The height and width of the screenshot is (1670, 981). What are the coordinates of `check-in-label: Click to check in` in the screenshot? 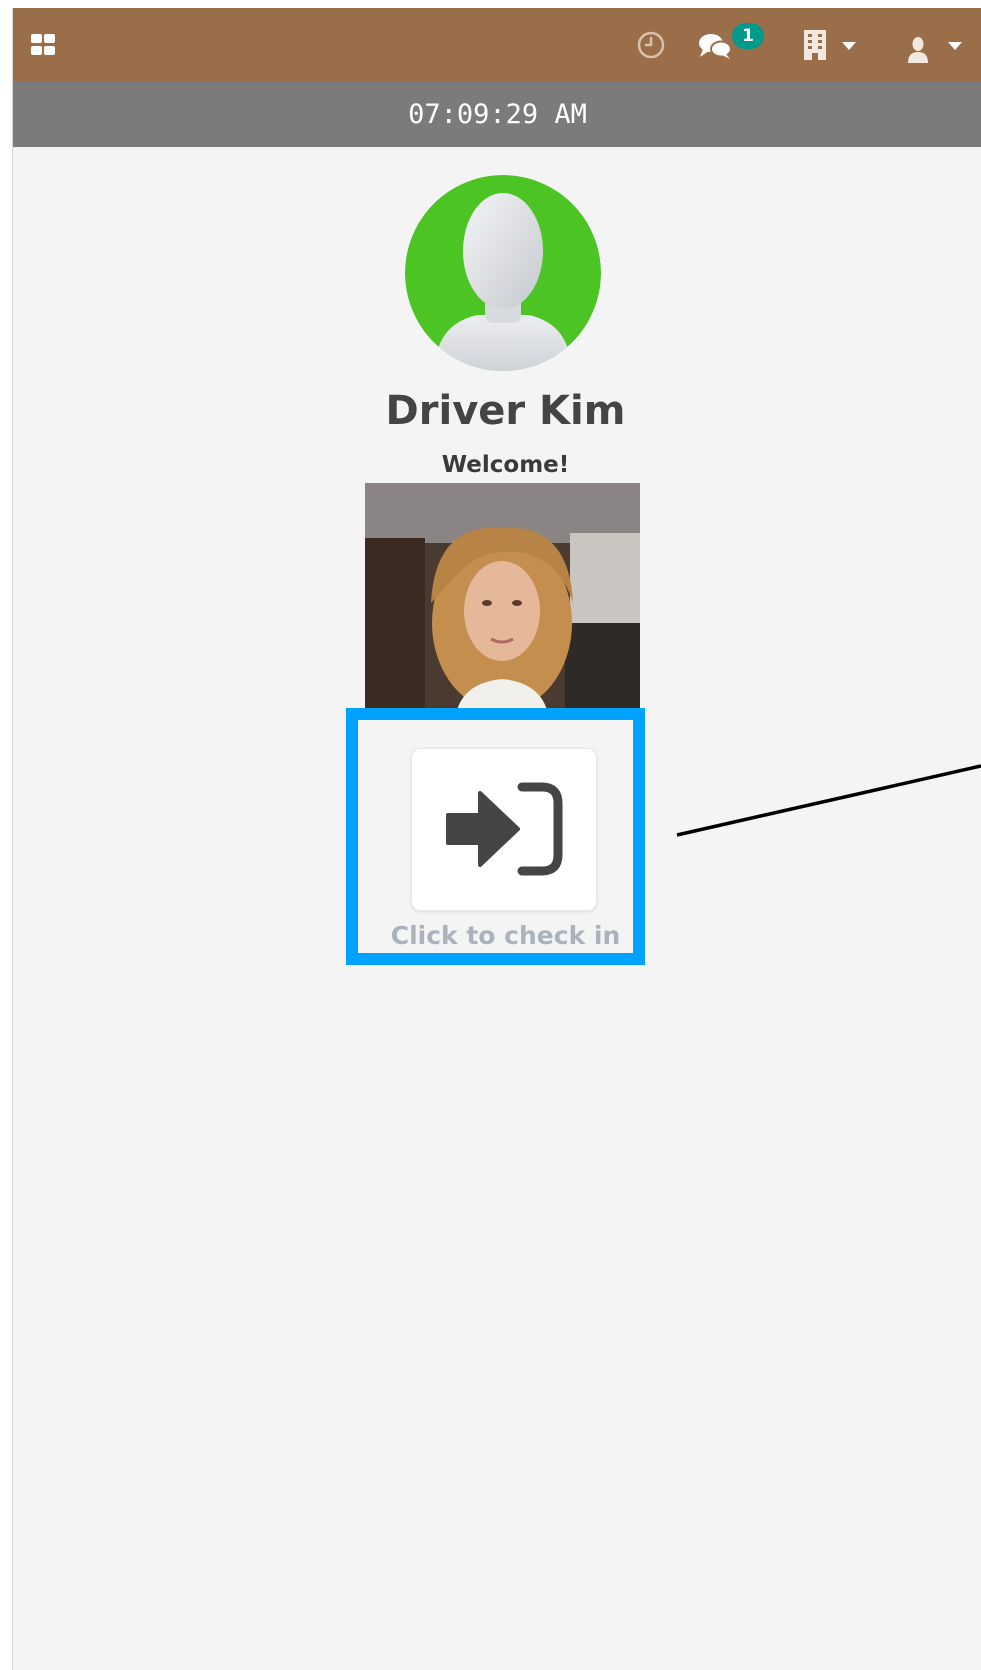 It's located at (497, 935).